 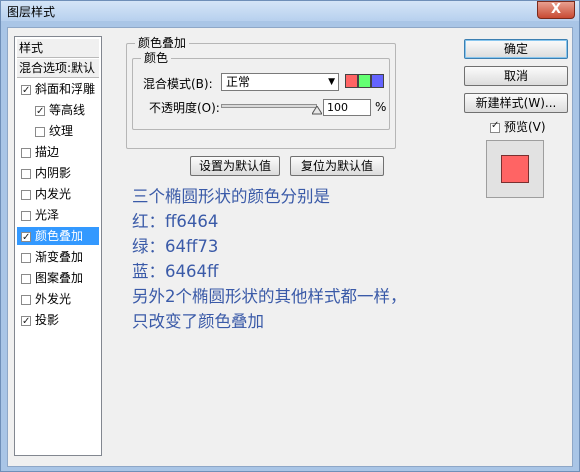 I want to click on style-list-item-label: 外发光, so click(x=53, y=299).